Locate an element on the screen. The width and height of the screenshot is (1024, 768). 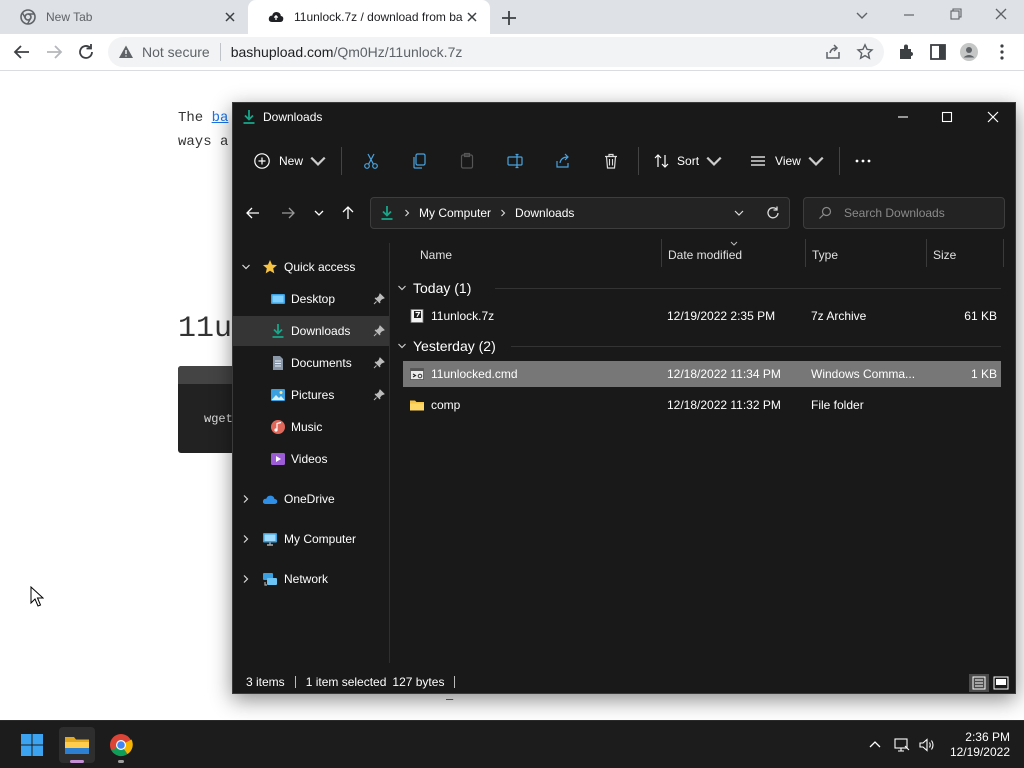
system-clock: 2:36 PM 12/19/2022 is located at coordinates (980, 745).